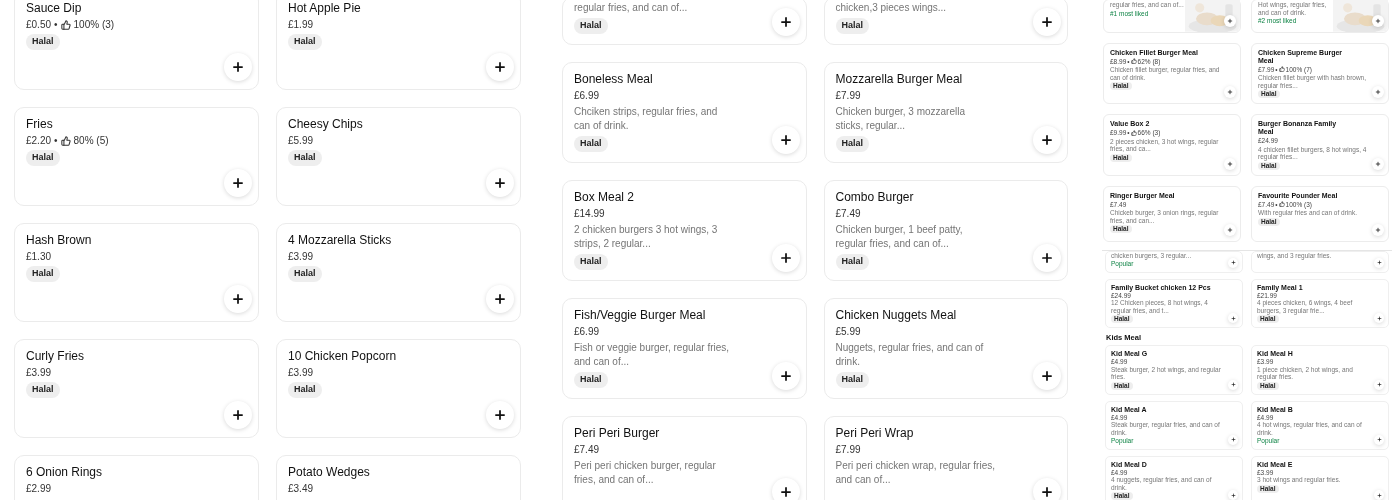 The height and width of the screenshot is (500, 1400). What do you see at coordinates (136, 45) in the screenshot?
I see `menu-item-card: Sauce Dip £0.50 • 100% (3) Halal` at bounding box center [136, 45].